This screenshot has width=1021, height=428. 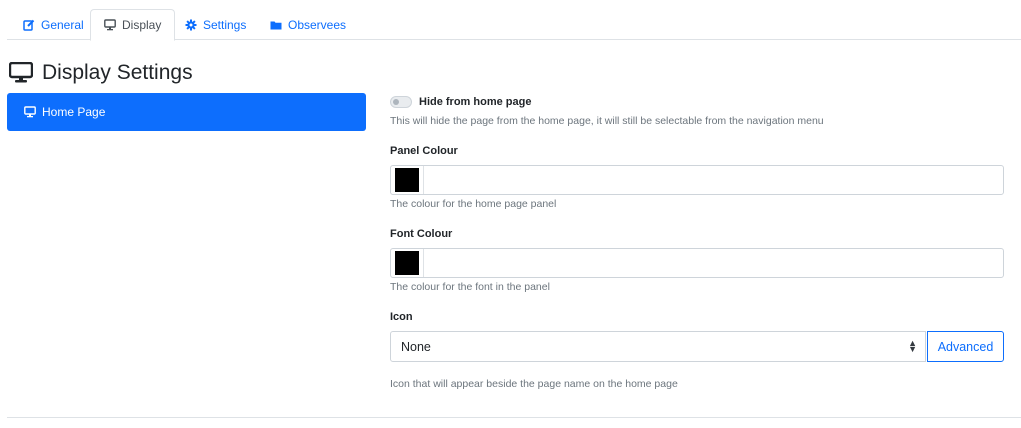 What do you see at coordinates (317, 24) in the screenshot?
I see `tab-label: Observees` at bounding box center [317, 24].